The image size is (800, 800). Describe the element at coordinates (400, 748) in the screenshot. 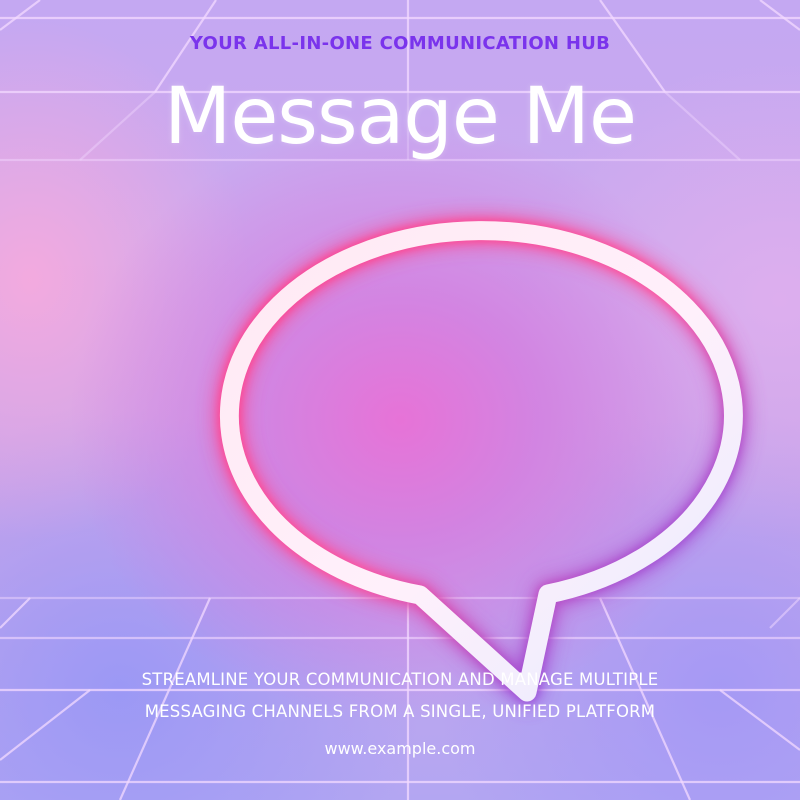

I see `website-url: www.example.com` at that location.